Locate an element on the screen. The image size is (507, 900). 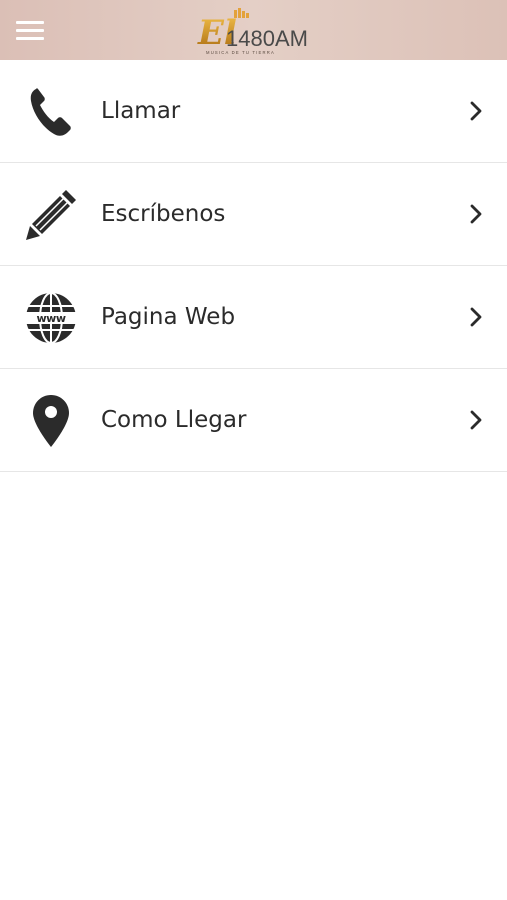
hamburger-menu-icon is located at coordinates (30, 30).